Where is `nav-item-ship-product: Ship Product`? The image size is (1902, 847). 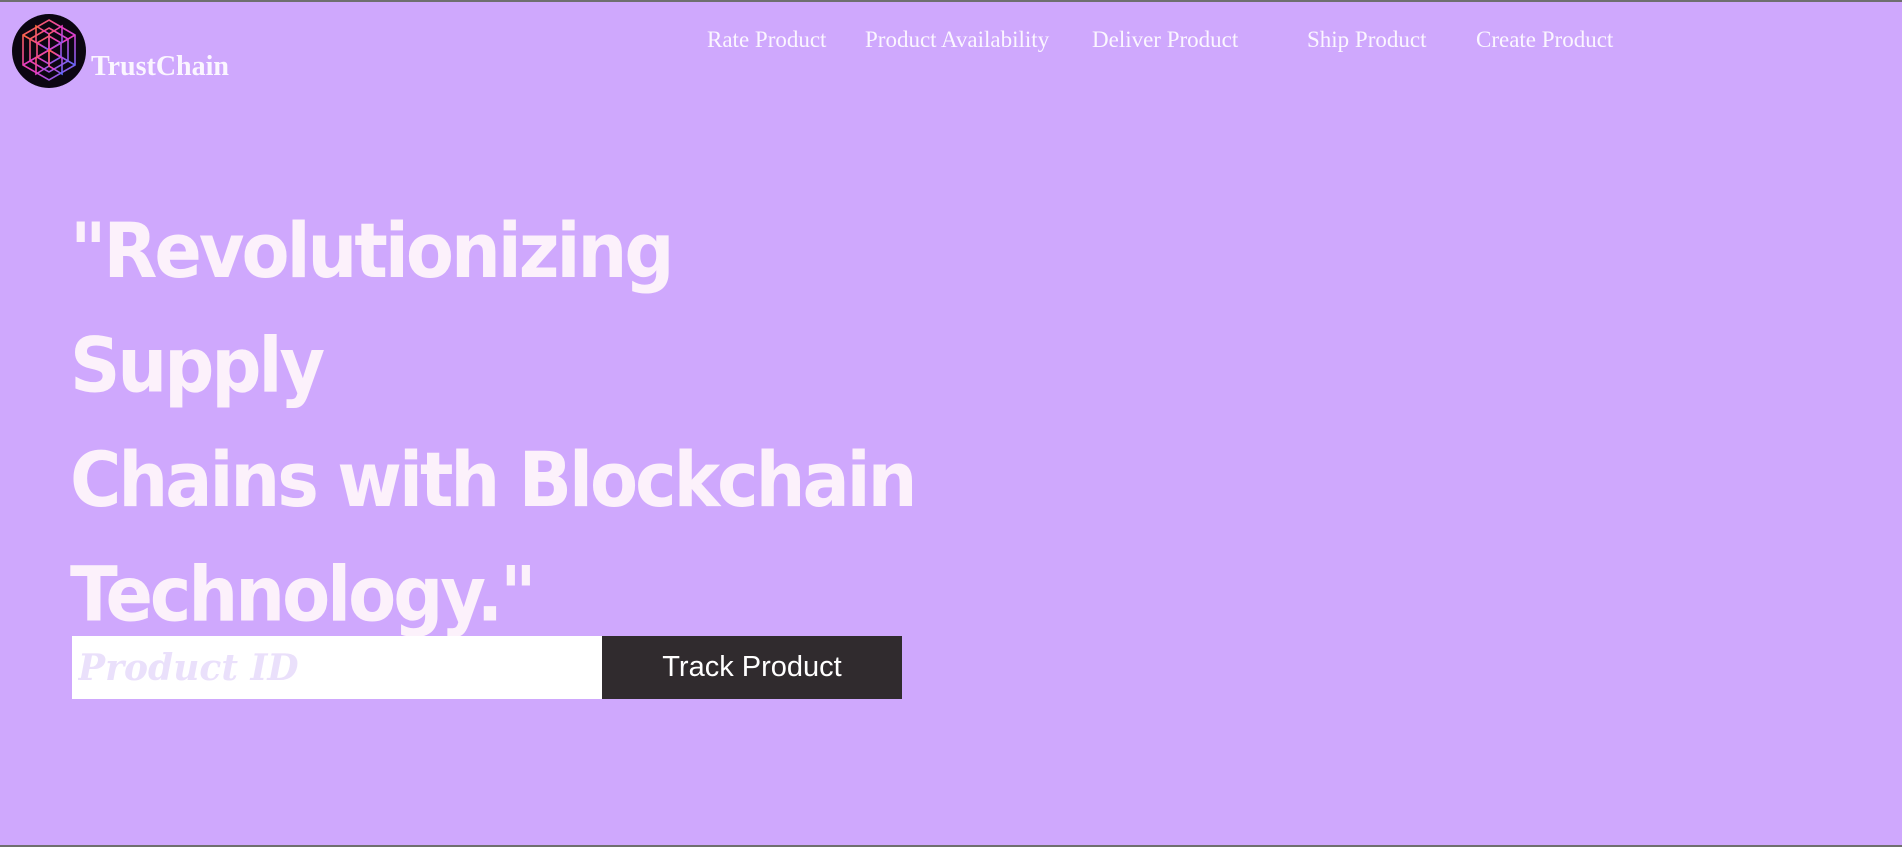 nav-item-ship-product: Ship Product is located at coordinates (1366, 39).